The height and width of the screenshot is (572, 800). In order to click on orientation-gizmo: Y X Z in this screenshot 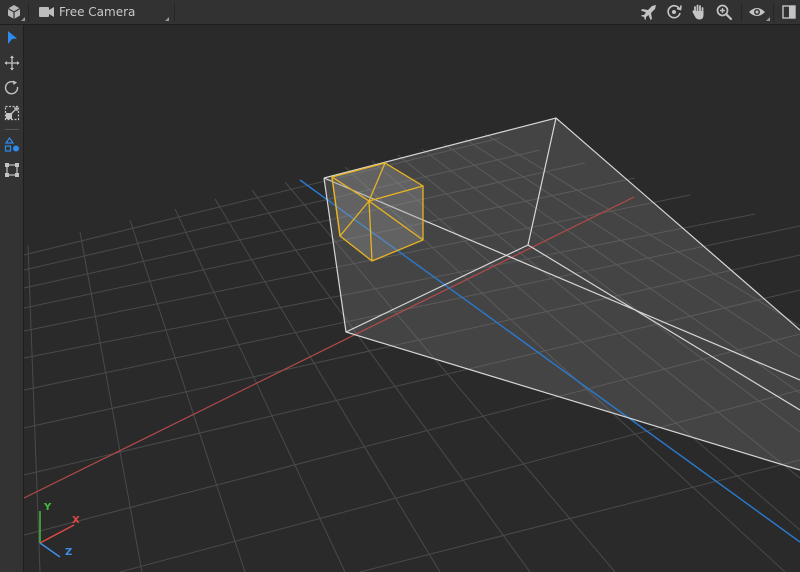, I will do `click(62, 530)`.